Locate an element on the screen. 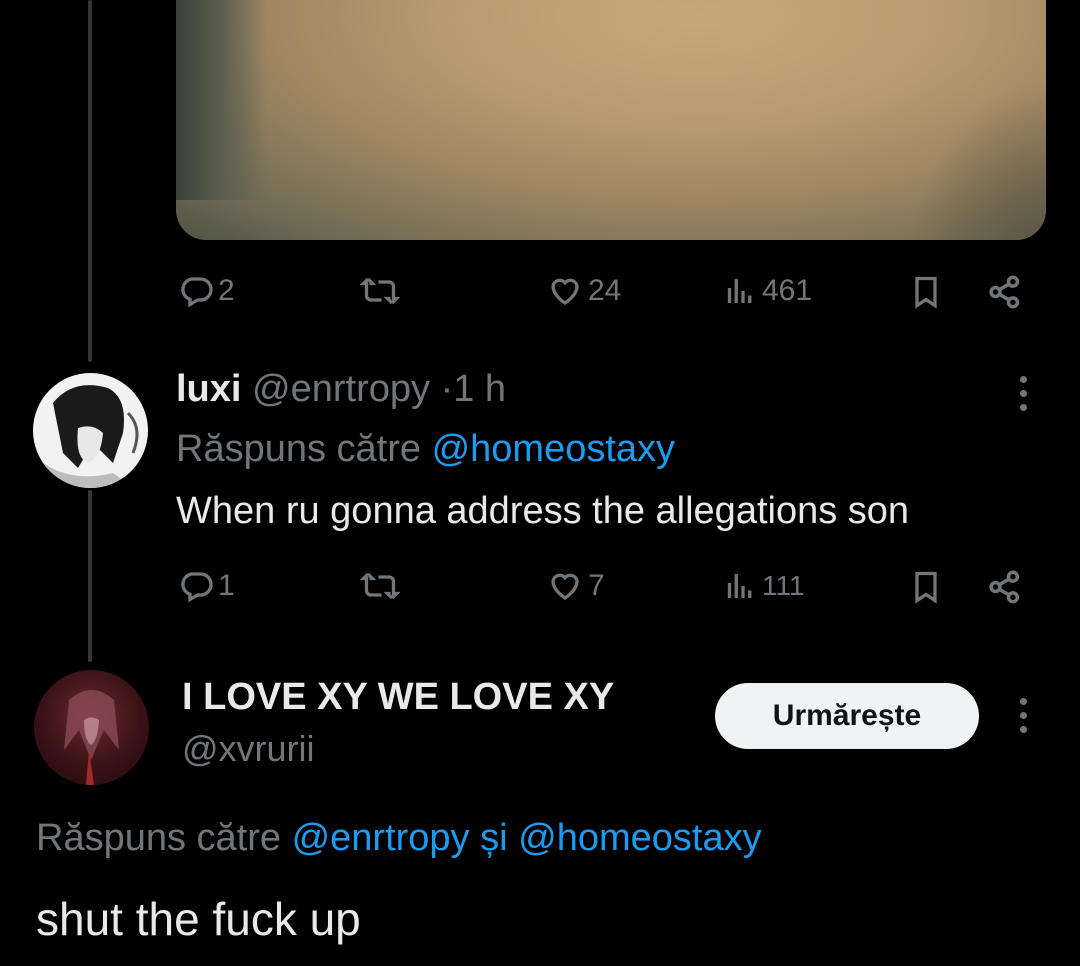  tweet-header: luxi @enrtropy ·1 h is located at coordinates (341, 389).